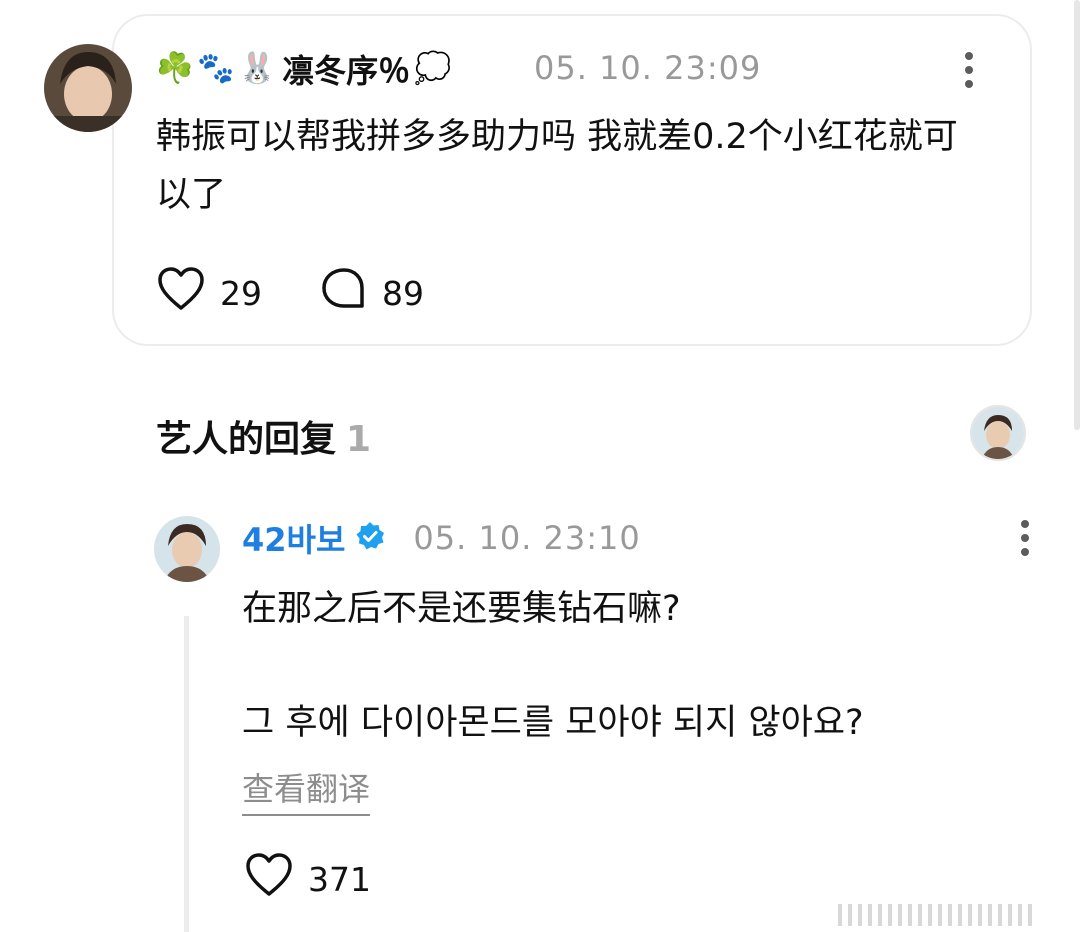  Describe the element at coordinates (216, 68) in the screenshot. I see `paw-prints-icon: 🐾` at that location.